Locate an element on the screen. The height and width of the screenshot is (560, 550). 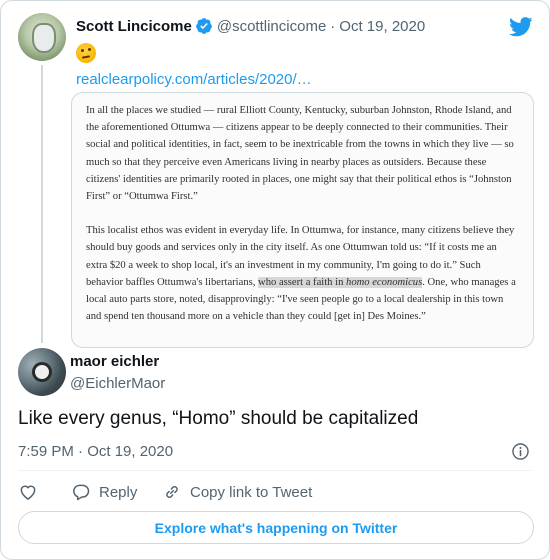
info-icon is located at coordinates (520, 451).